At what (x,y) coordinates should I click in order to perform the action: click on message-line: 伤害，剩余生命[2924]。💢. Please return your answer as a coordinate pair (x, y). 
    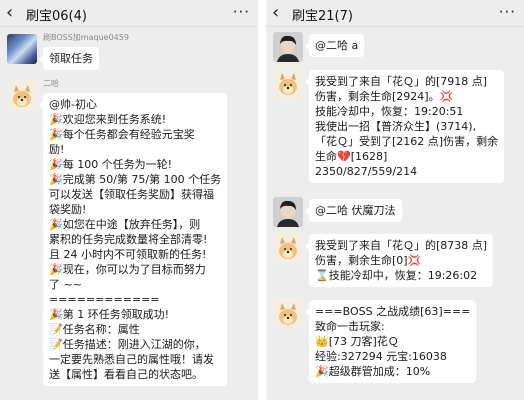
    Looking at the image, I should click on (384, 96).